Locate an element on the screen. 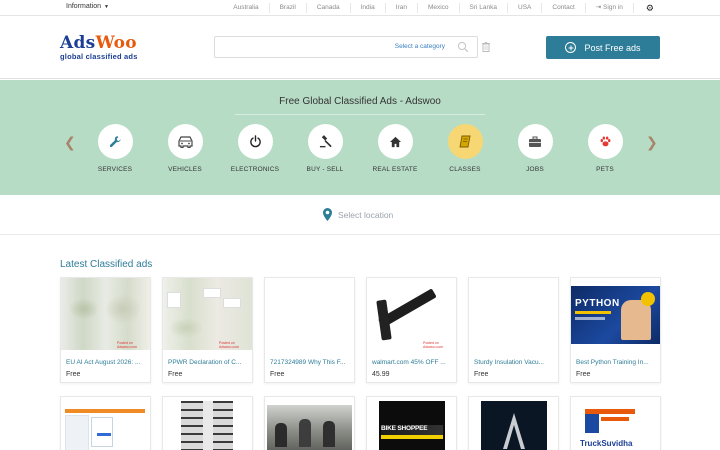 This screenshot has height=450, width=720. hero-divider is located at coordinates (360, 114).